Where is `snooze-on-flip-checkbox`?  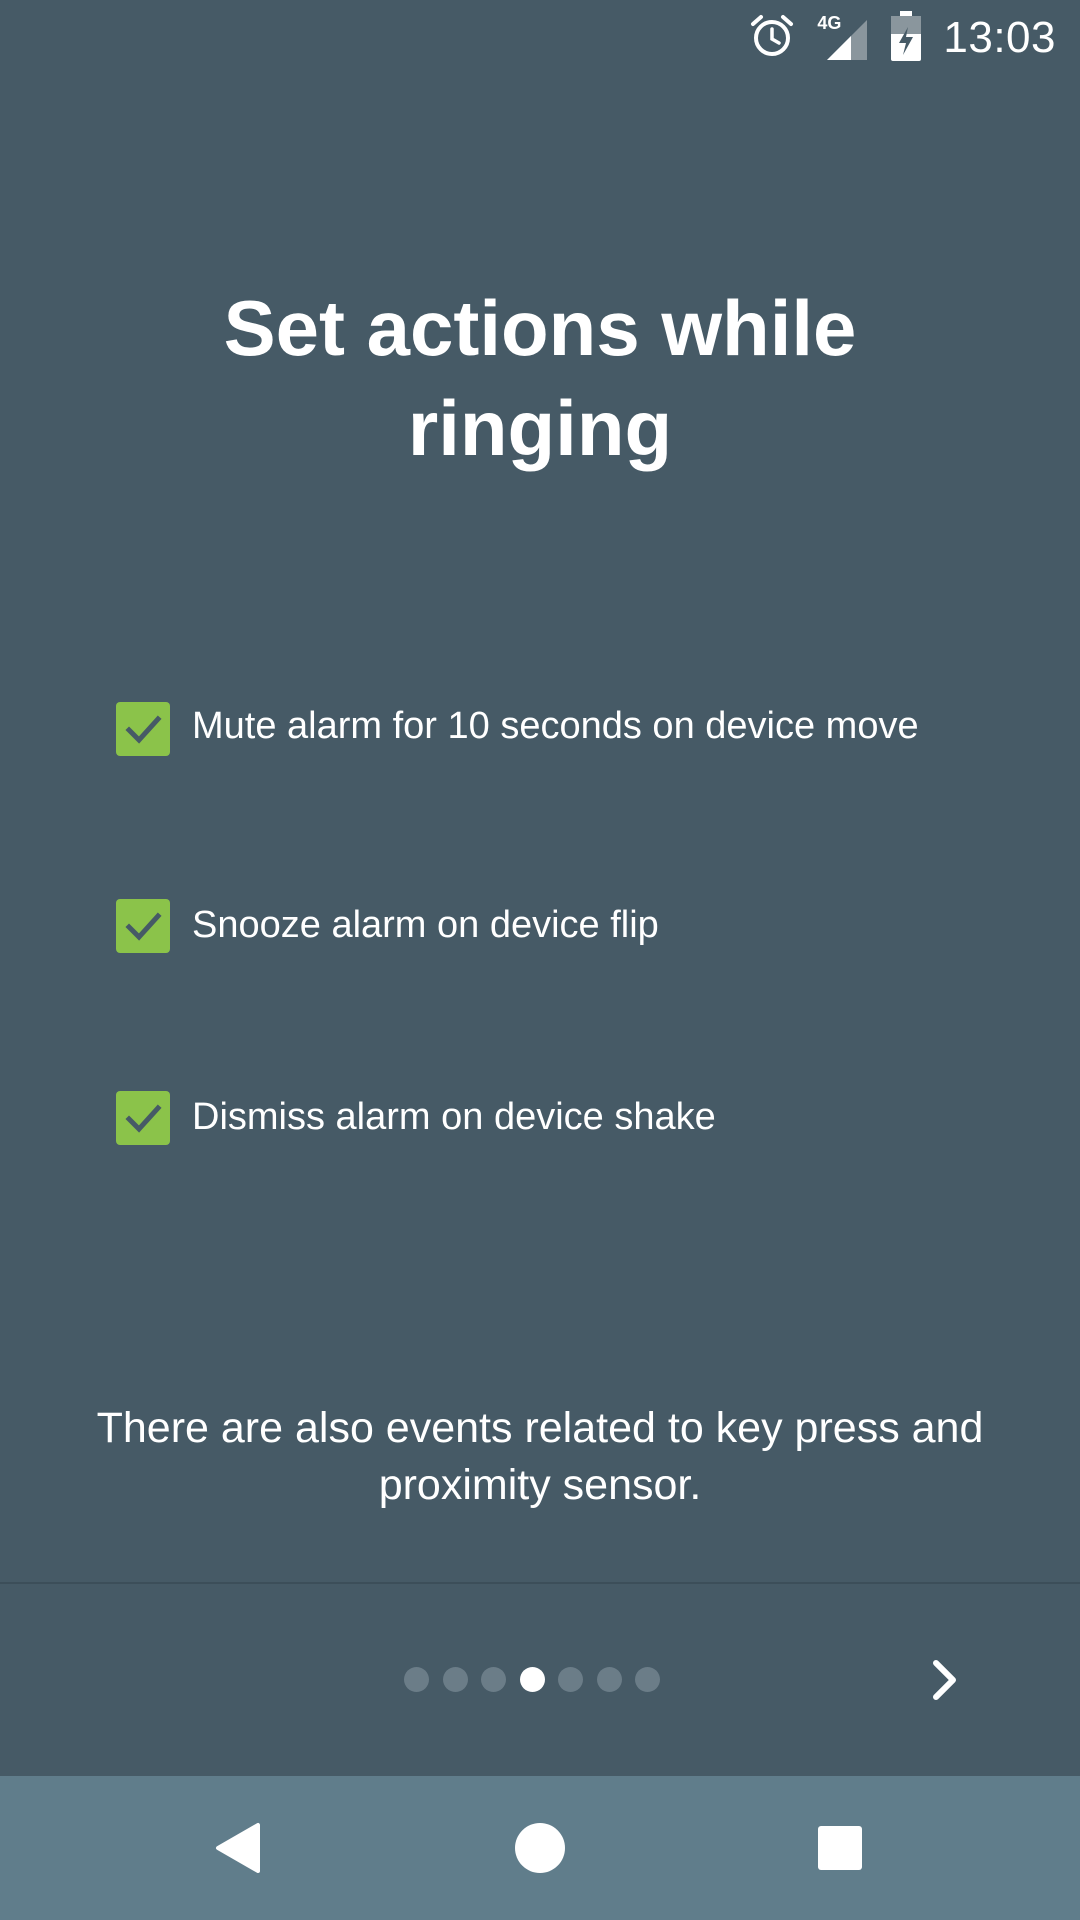 snooze-on-flip-checkbox is located at coordinates (143, 926).